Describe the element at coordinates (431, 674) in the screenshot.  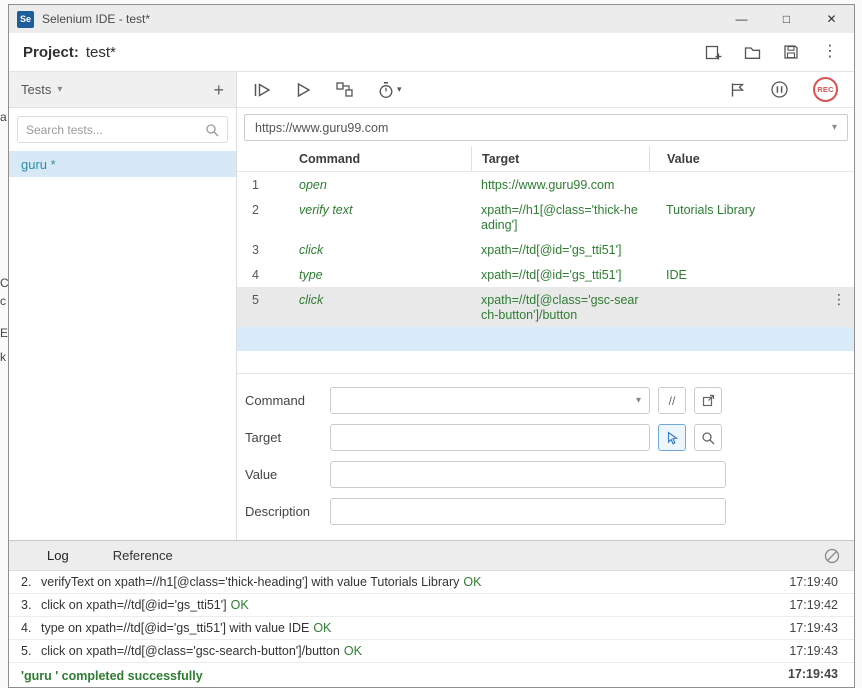
I see `log-success-message: 'guru ' completed successfully 17:19:43` at that location.